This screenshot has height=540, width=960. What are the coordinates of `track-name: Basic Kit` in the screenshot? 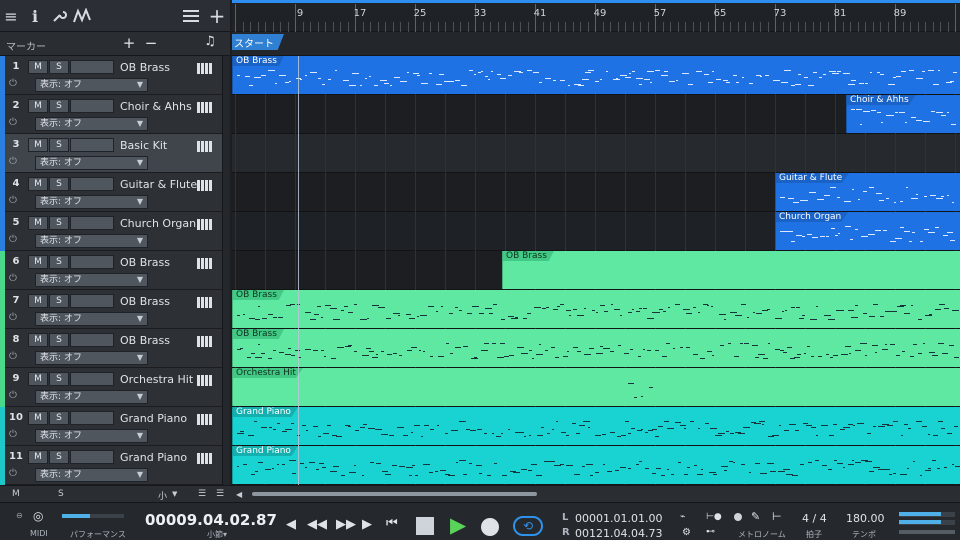 It's located at (143, 145).